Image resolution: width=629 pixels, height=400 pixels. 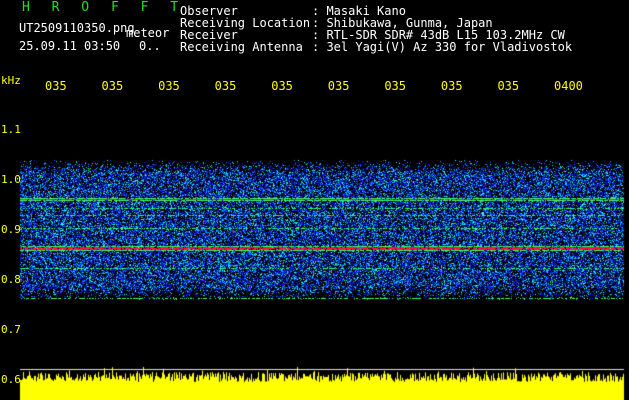 What do you see at coordinates (148, 33) in the screenshot?
I see `file-suffix: meteor` at bounding box center [148, 33].